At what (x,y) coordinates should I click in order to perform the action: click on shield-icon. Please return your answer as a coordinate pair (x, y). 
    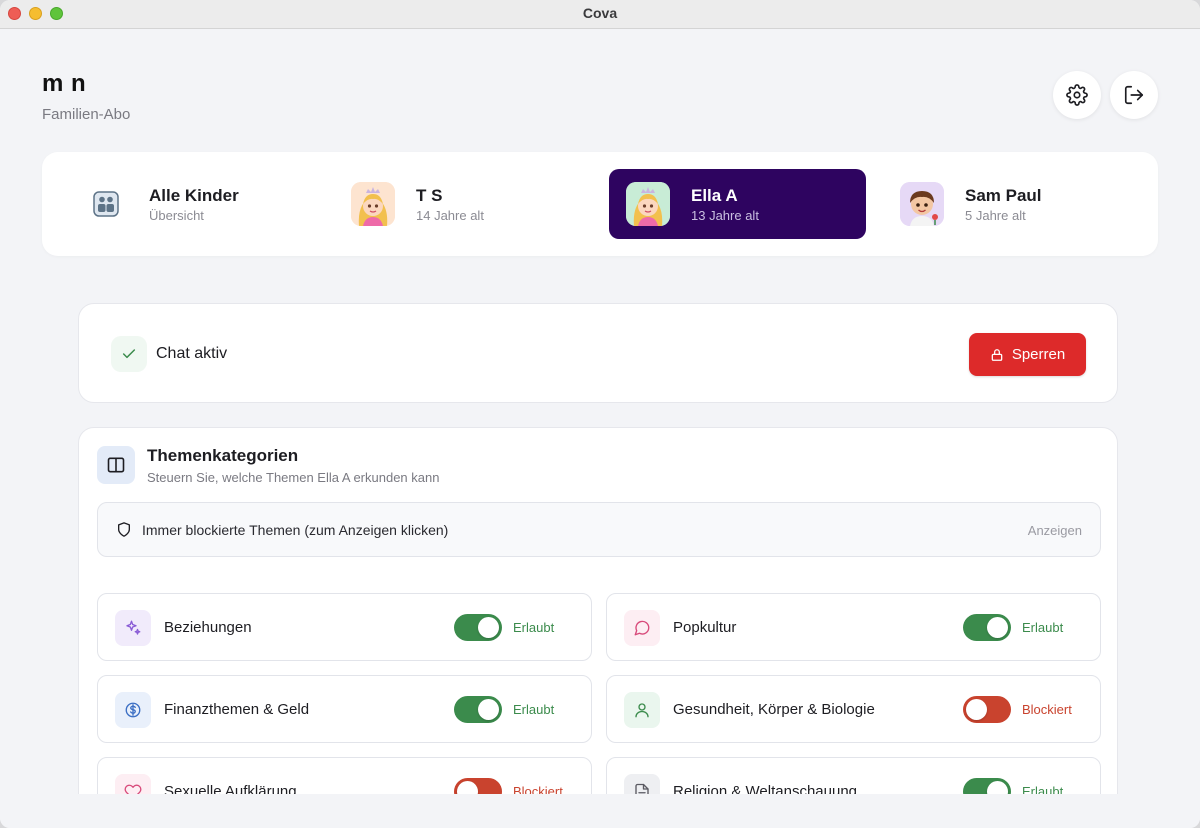
    Looking at the image, I should click on (124, 529).